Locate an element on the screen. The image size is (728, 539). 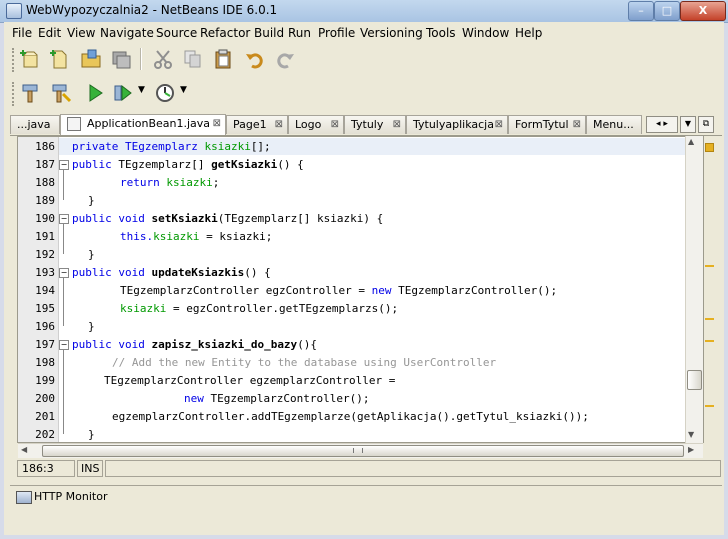
vertical-scroll-thumb is located at coordinates (694, 380).